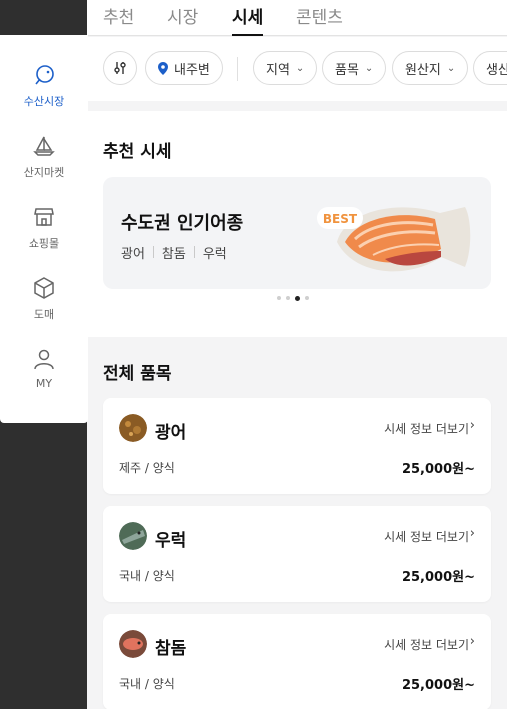 The height and width of the screenshot is (709, 507). I want to click on location-label: 내주변, so click(192, 70).